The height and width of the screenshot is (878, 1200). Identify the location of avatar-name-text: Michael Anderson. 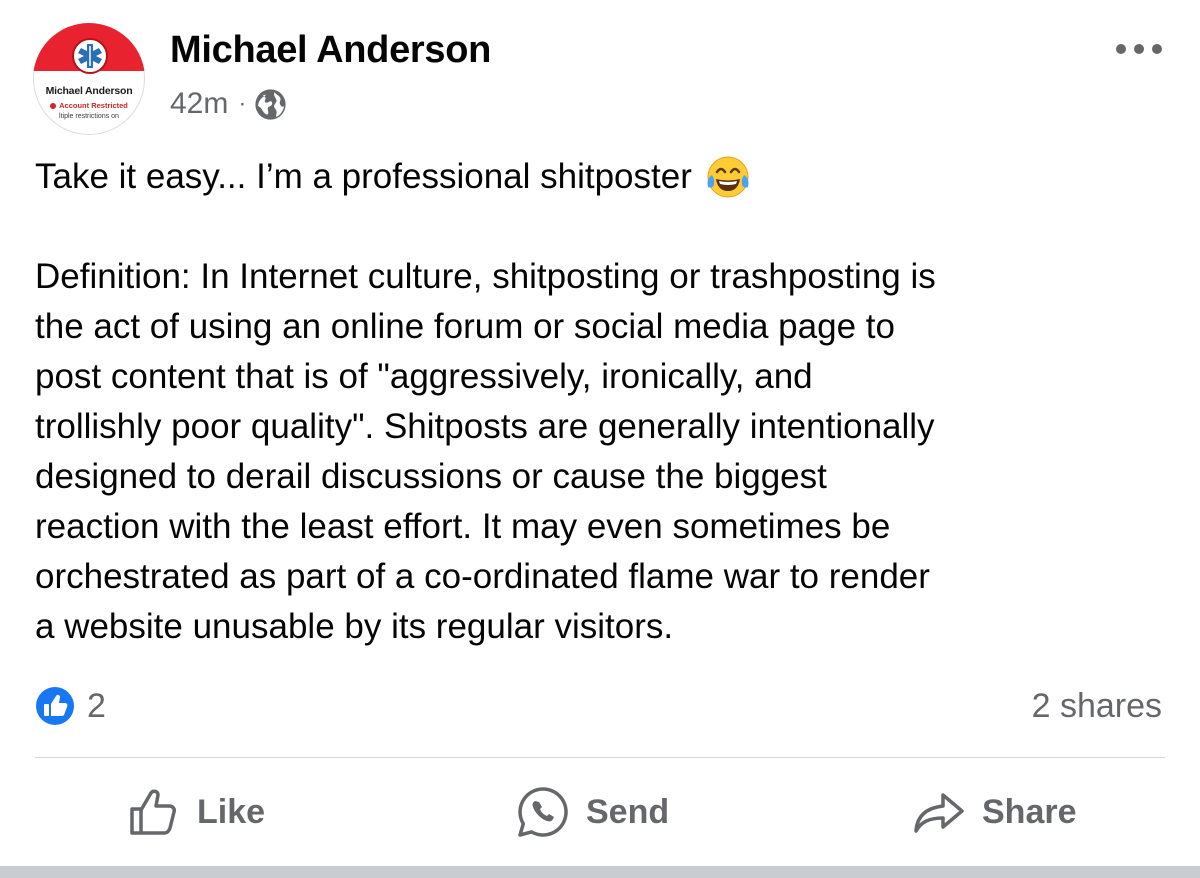
(89, 91).